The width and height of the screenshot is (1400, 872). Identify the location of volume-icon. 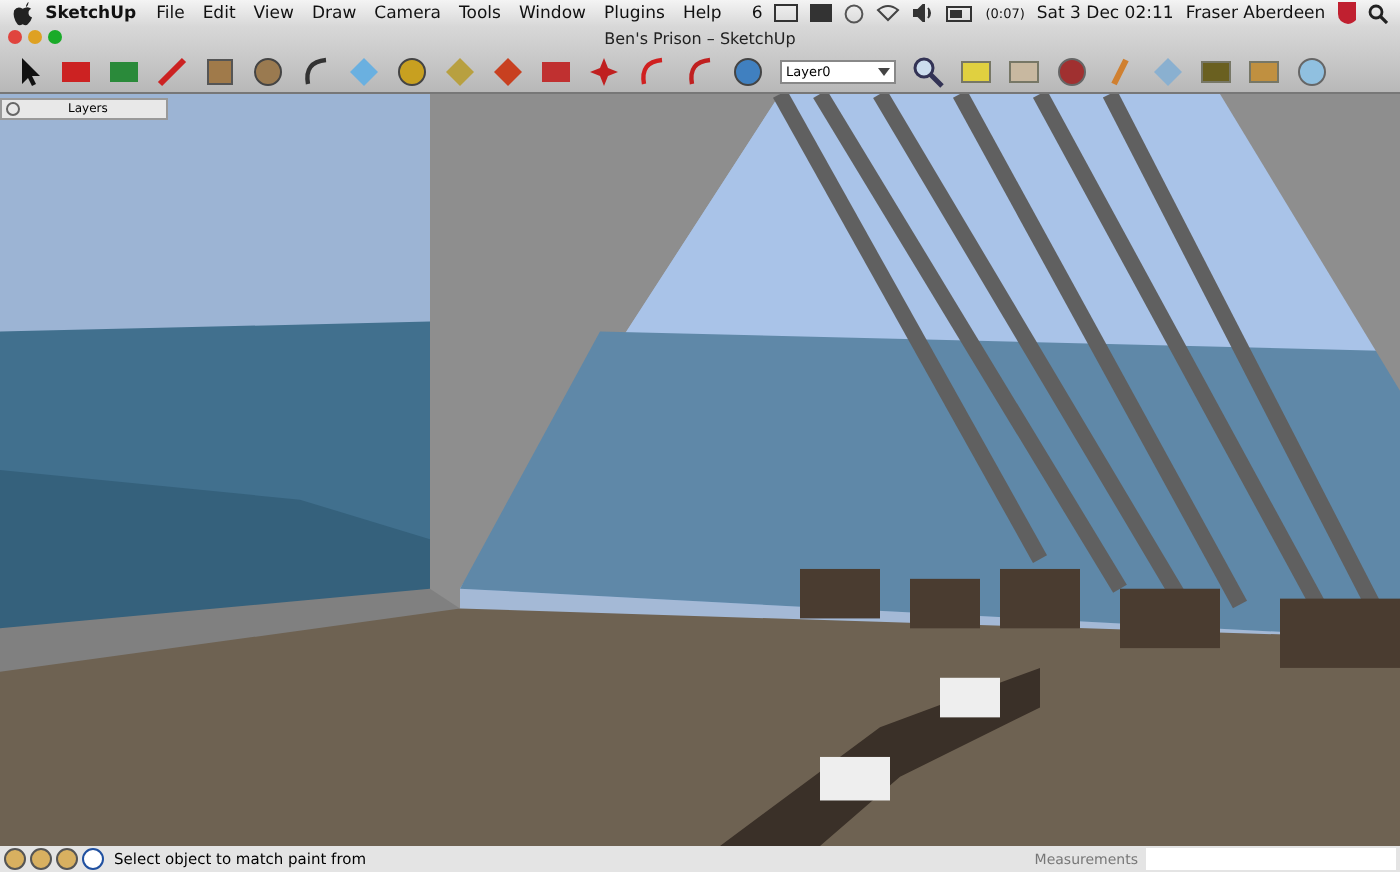
(923, 13).